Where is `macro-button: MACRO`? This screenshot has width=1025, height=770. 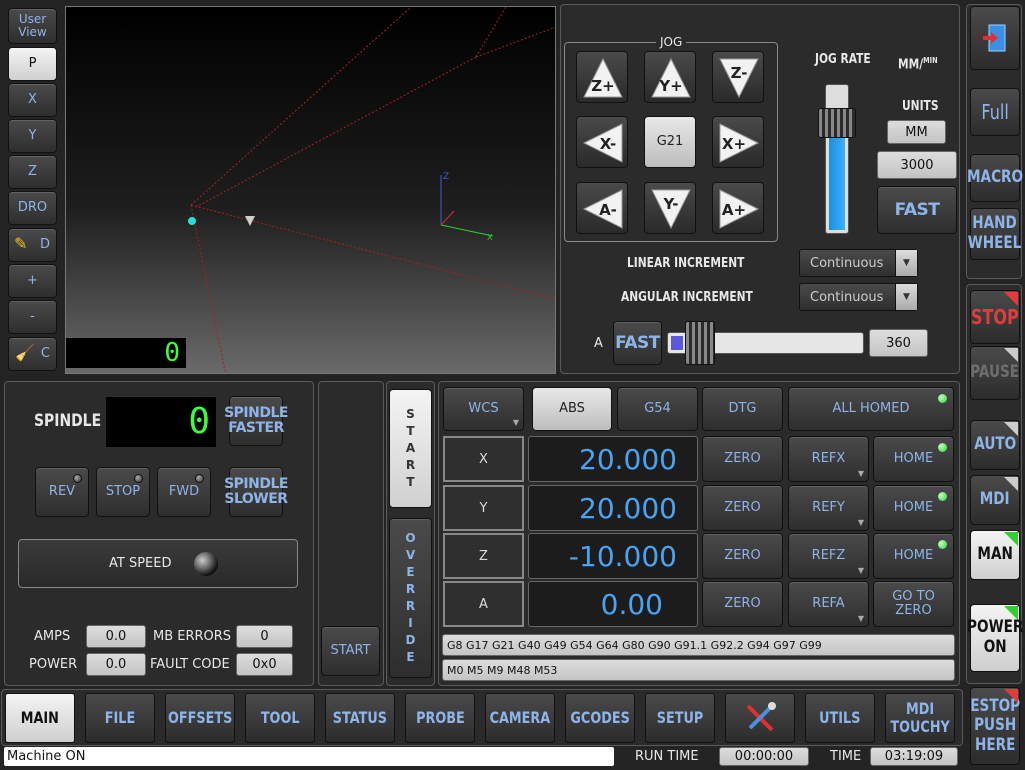 macro-button: MACRO is located at coordinates (995, 178).